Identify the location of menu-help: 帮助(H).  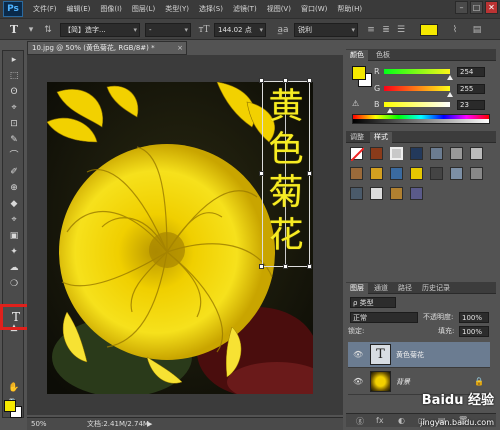
(349, 9).